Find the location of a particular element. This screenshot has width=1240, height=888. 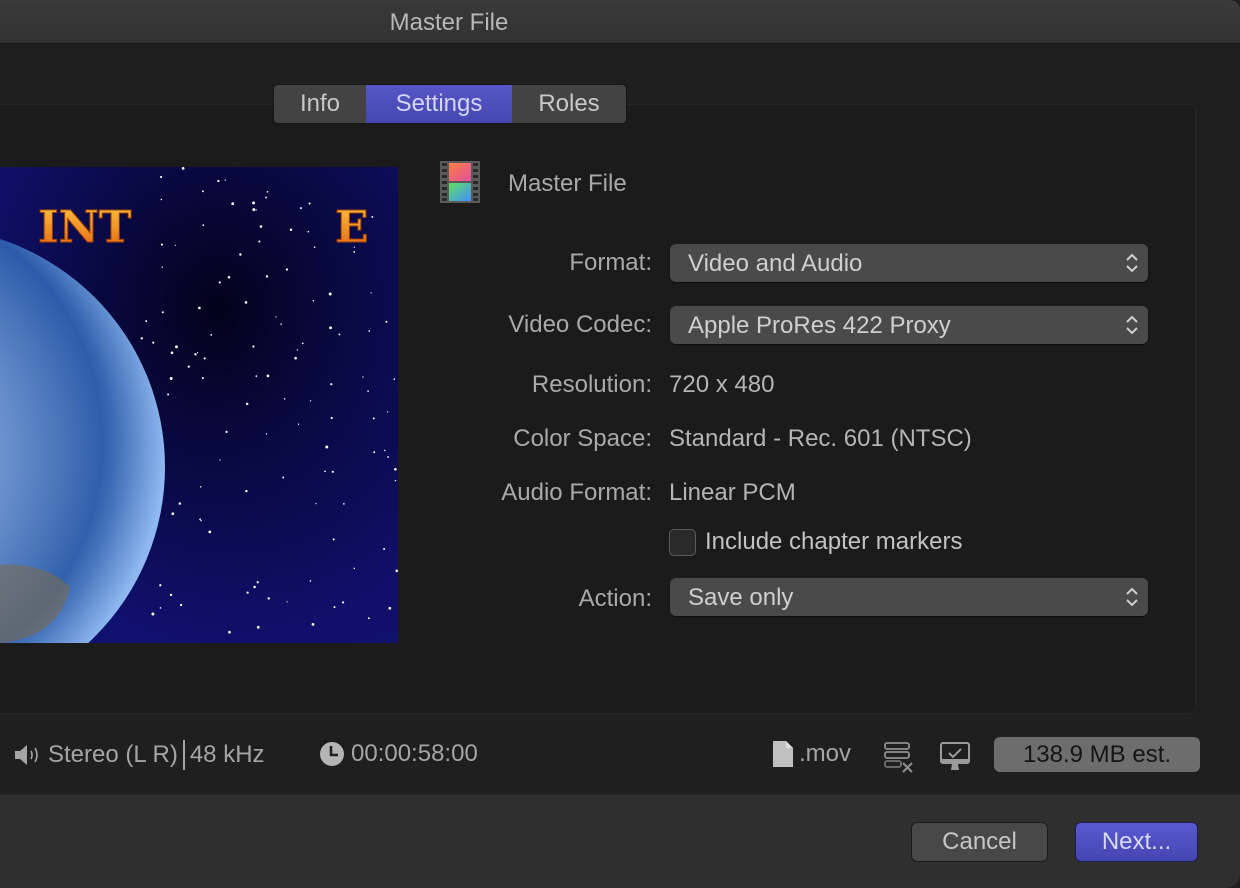

preview-title-text-2: E is located at coordinates (352, 227).